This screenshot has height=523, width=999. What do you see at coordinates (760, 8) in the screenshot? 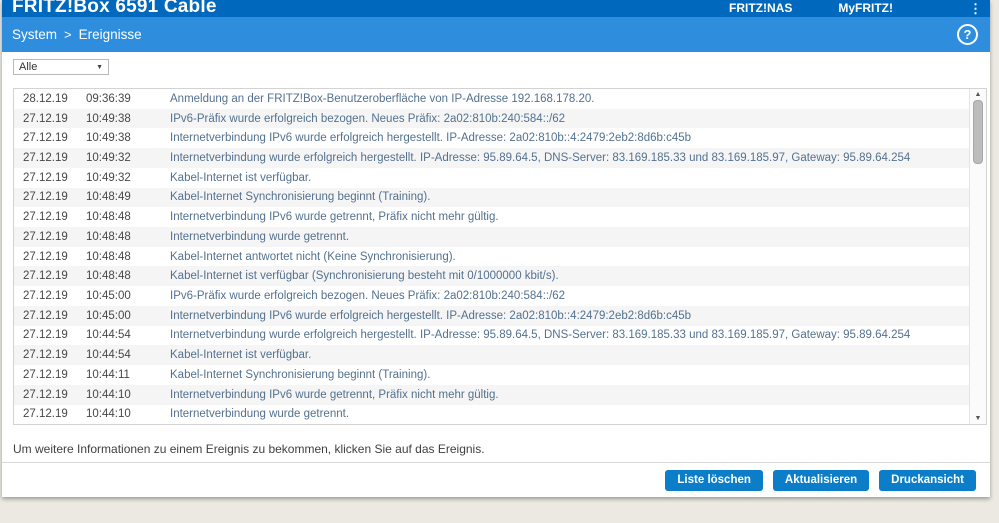
I see `fritznas-link: FRITZ!NAS` at bounding box center [760, 8].